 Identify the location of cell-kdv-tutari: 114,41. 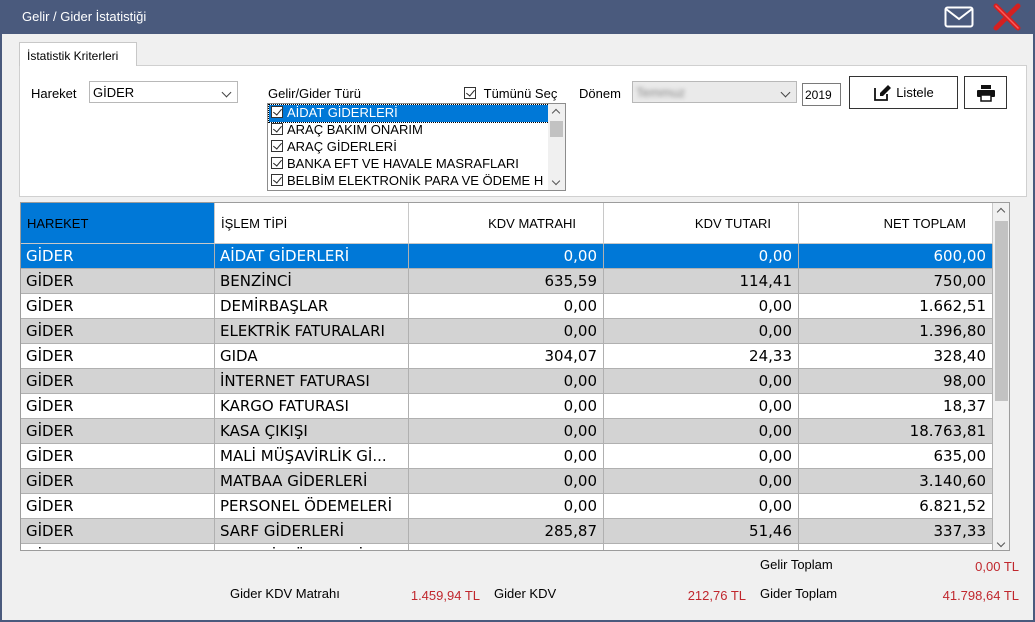
(701, 281).